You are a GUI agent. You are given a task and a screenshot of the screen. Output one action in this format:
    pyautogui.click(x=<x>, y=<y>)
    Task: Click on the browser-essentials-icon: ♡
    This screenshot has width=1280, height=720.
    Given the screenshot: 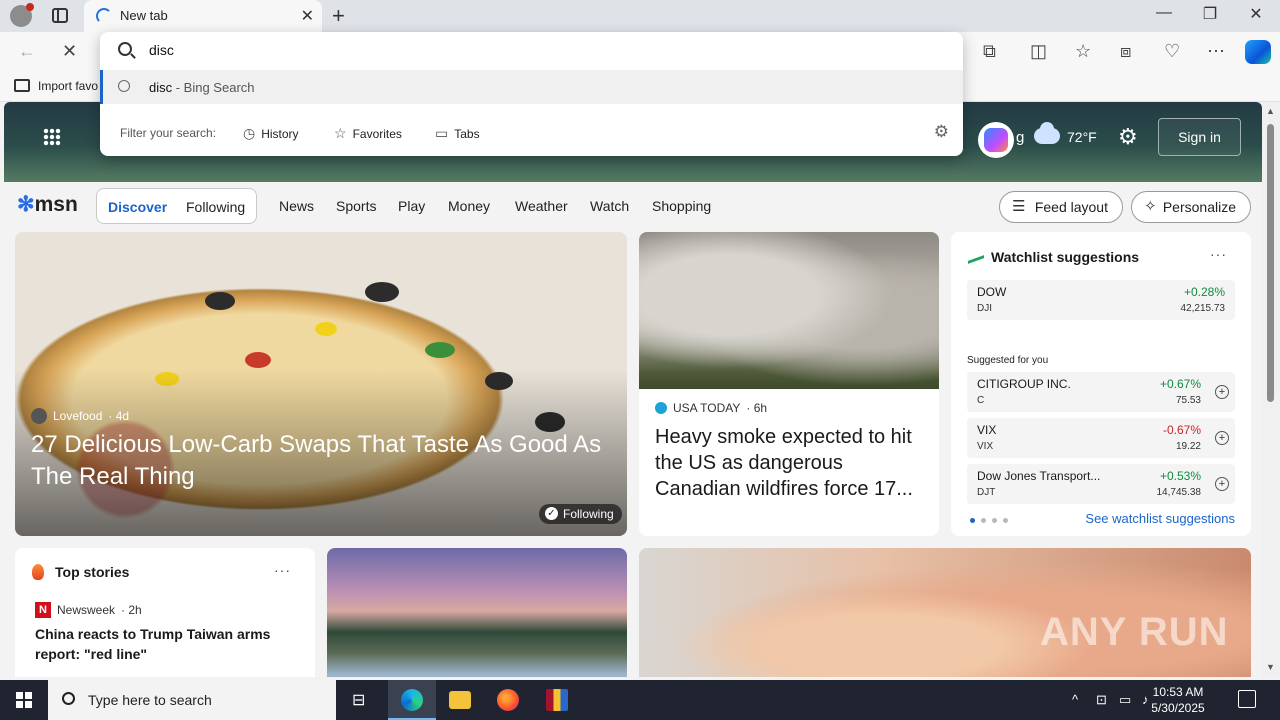 What is the action you would take?
    pyautogui.click(x=1172, y=51)
    